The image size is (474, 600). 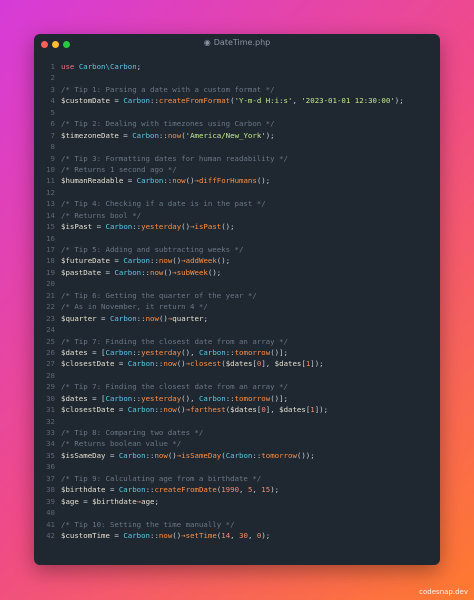 I want to click on line-number: 30, so click(x=50, y=398).